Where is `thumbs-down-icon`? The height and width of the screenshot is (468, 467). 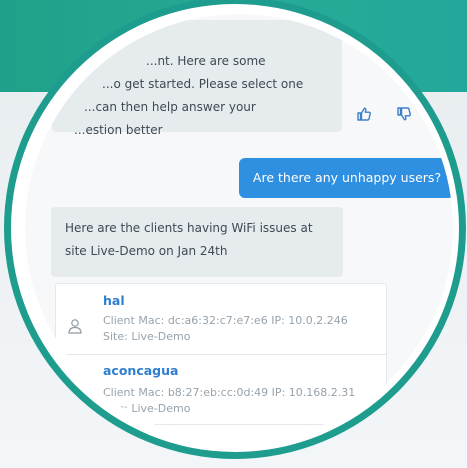 thumbs-down-icon is located at coordinates (404, 114).